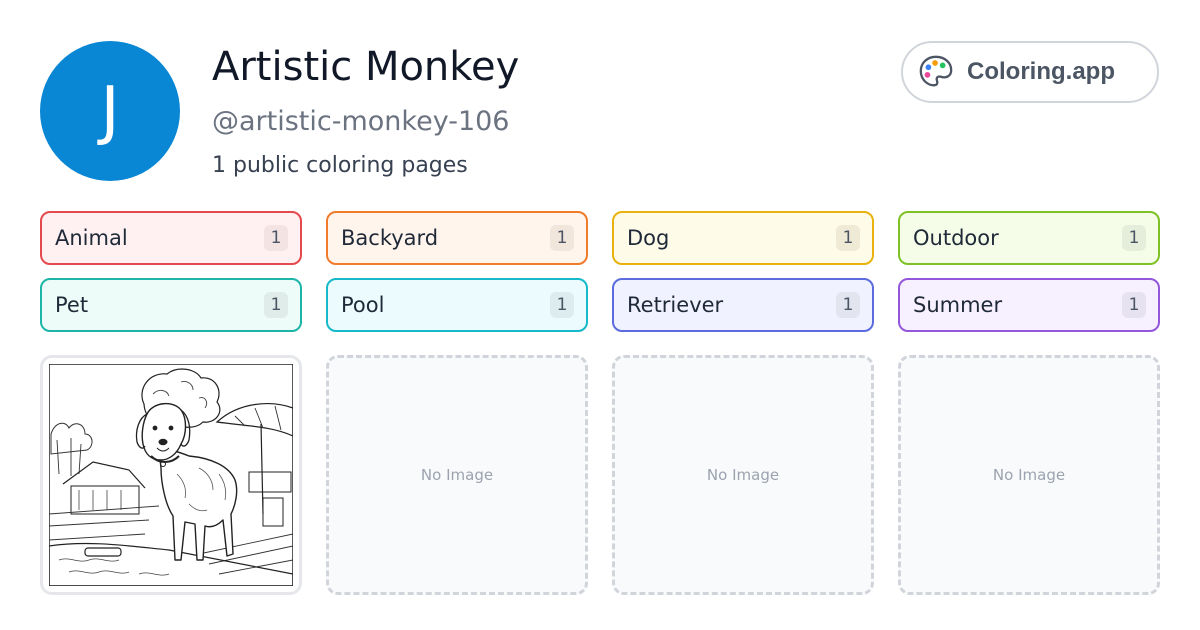  I want to click on tag-summer: Summer 1, so click(1029, 305).